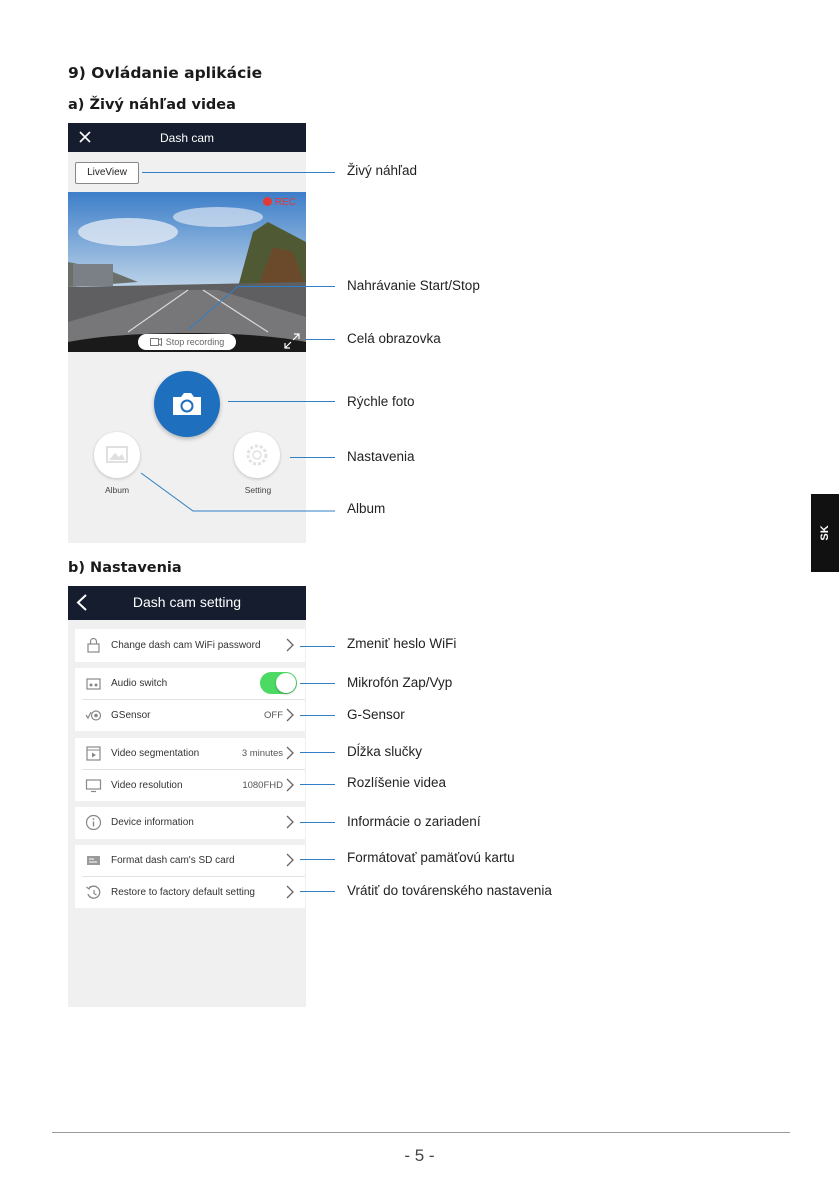 This screenshot has height=1191, width=839. Describe the element at coordinates (152, 822) in the screenshot. I see `settings-row-label: Device information` at that location.